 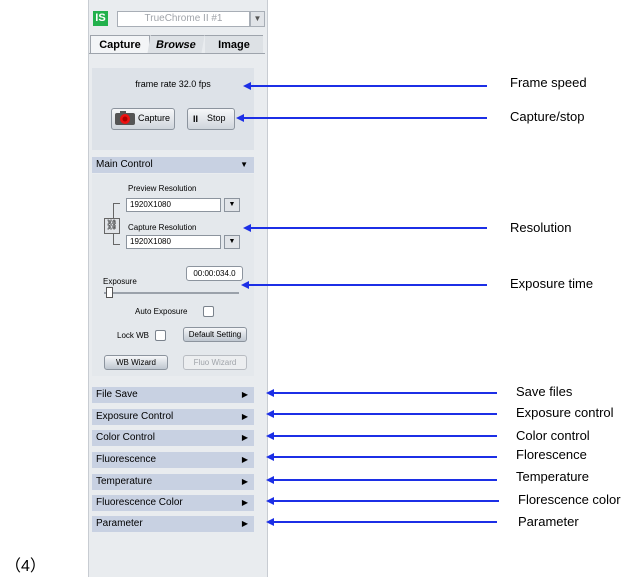 What do you see at coordinates (234, 44) in the screenshot?
I see `tab-image: Image` at bounding box center [234, 44].